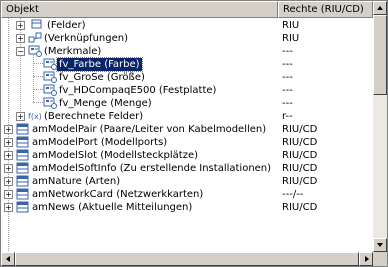 The width and height of the screenshot is (388, 267). I want to click on vertical-scroll-thumb, so click(380, 55).